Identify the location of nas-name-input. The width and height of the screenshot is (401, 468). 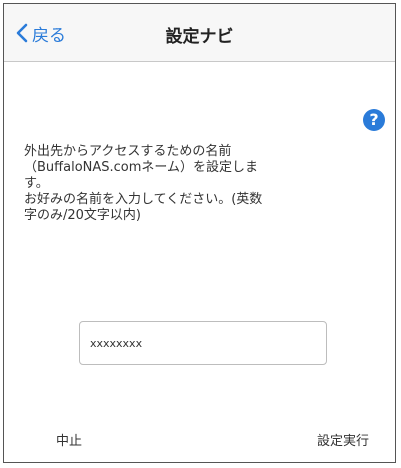
(203, 343).